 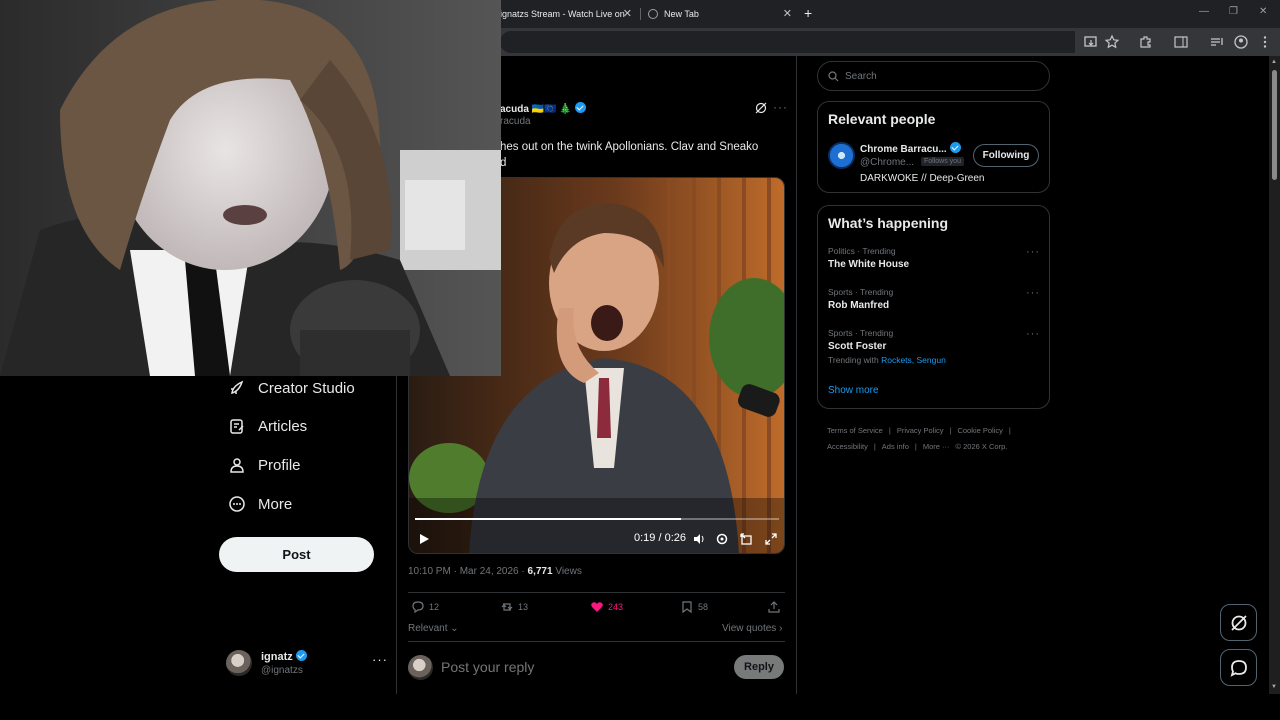 I want to click on restore-icon: ❐, so click(x=1233, y=11).